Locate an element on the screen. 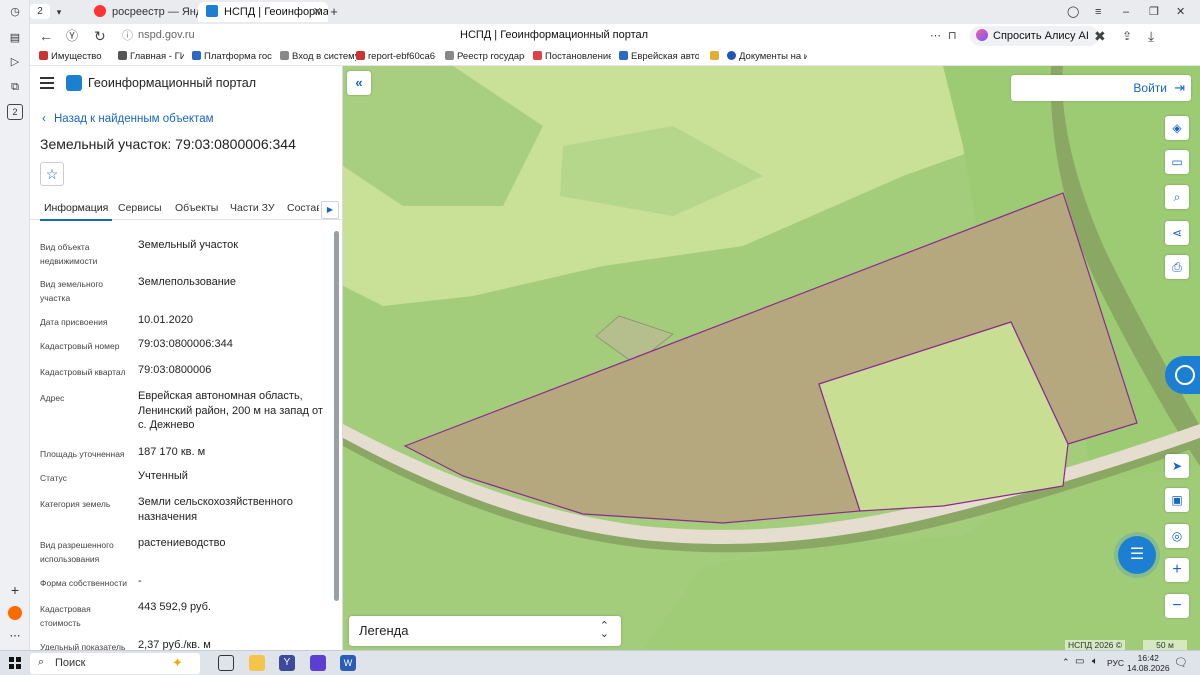 This screenshot has height=675, width=1200. language-indicator: РУС is located at coordinates (1115, 663).